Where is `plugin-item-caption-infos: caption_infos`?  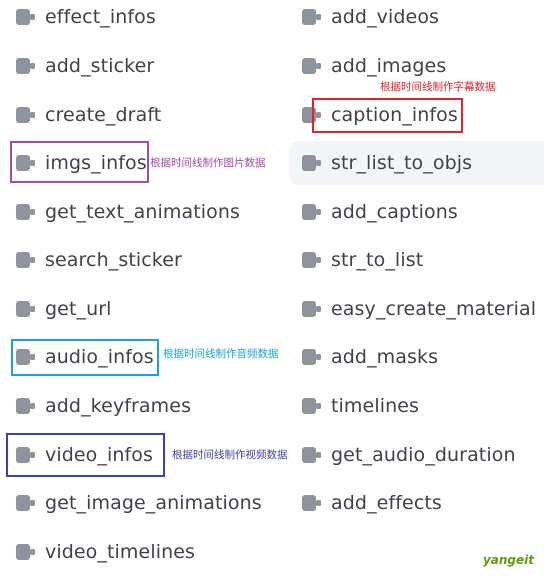
plugin-item-caption-infos: caption_infos is located at coordinates (380, 115).